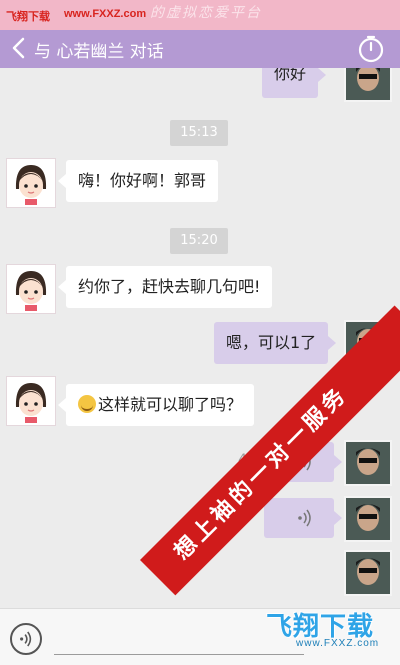 This screenshot has width=400, height=665. Describe the element at coordinates (371, 49) in the screenshot. I see `timer-icon` at that location.